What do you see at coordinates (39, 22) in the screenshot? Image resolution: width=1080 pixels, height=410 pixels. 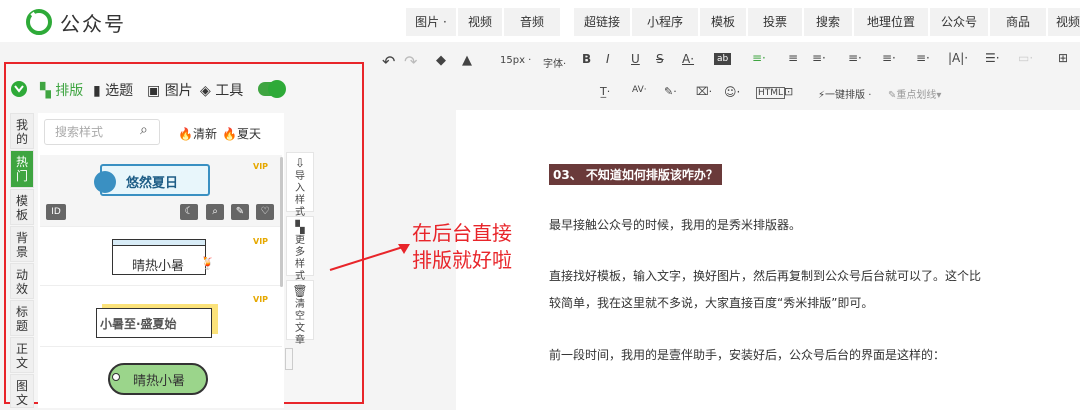 I see `wechat-logo-icon` at bounding box center [39, 22].